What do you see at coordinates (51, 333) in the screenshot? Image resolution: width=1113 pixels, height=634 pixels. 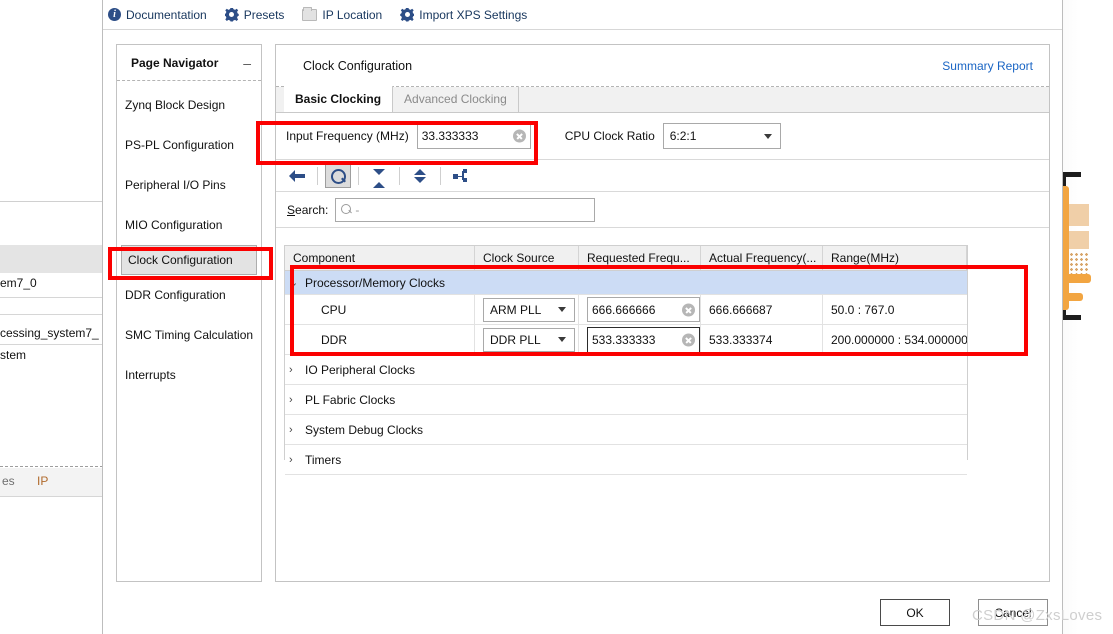 I see `bg-tree-row: cessing_system7_` at bounding box center [51, 333].